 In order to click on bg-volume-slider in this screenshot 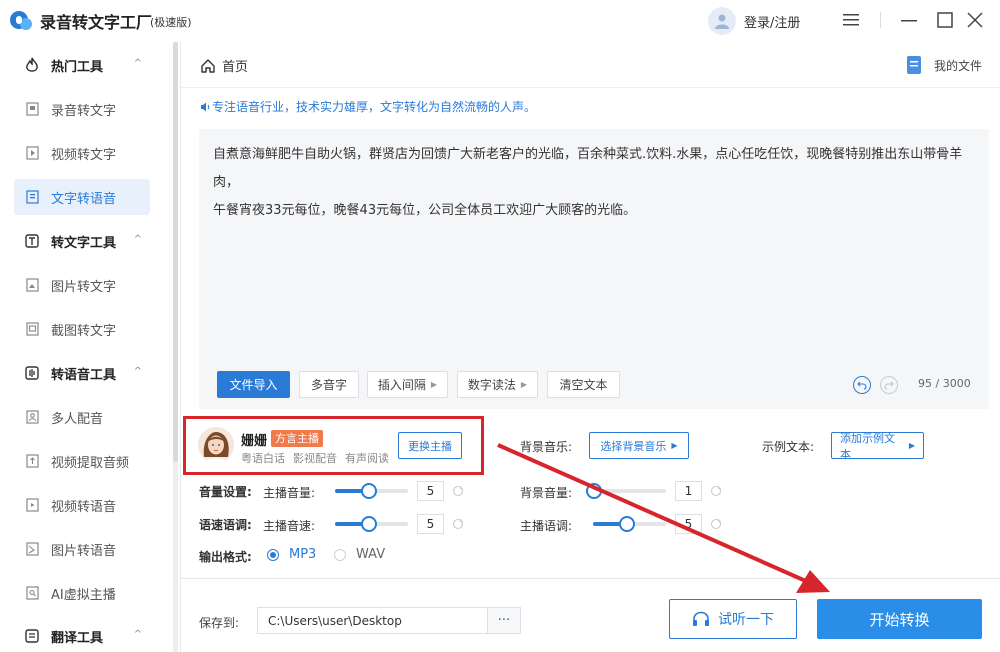, I will do `click(626, 490)`.